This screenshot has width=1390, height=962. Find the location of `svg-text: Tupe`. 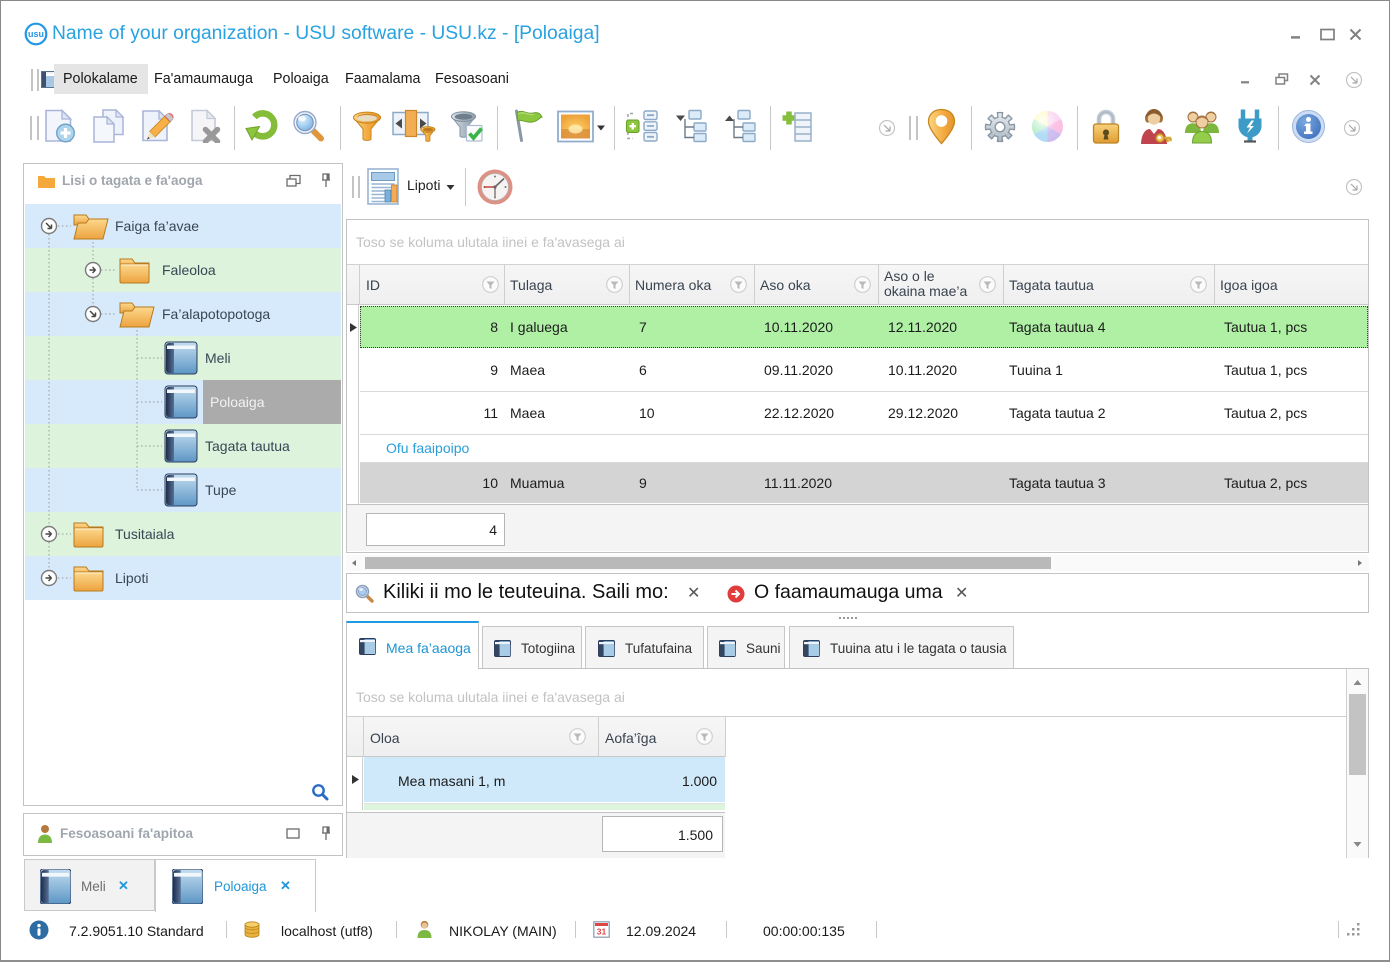

svg-text: Tupe is located at coordinates (221, 490).